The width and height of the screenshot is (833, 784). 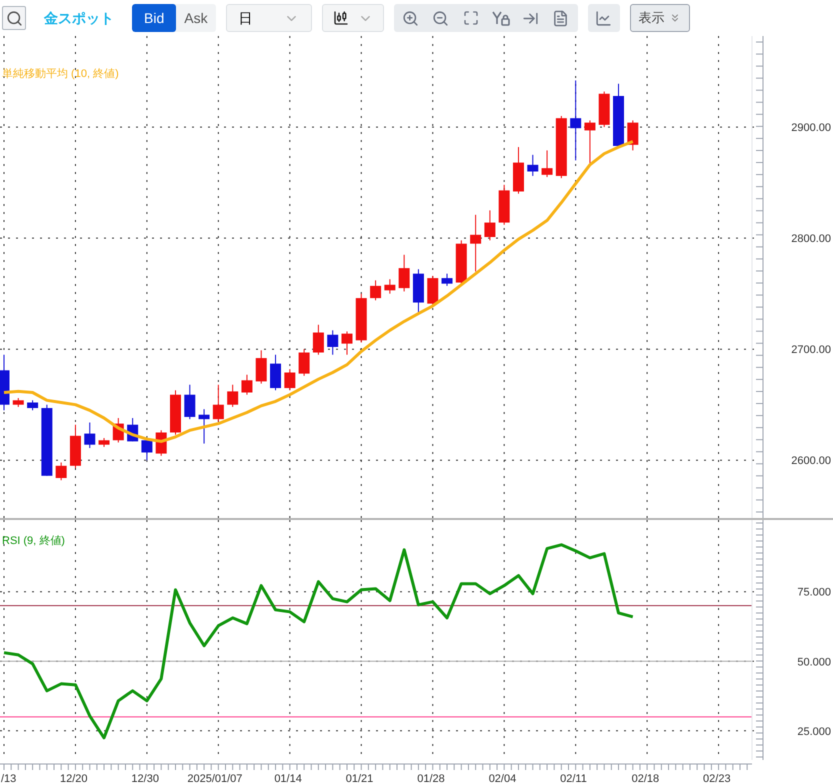 I want to click on axis-tick-label: 02/04, so click(x=502, y=778).